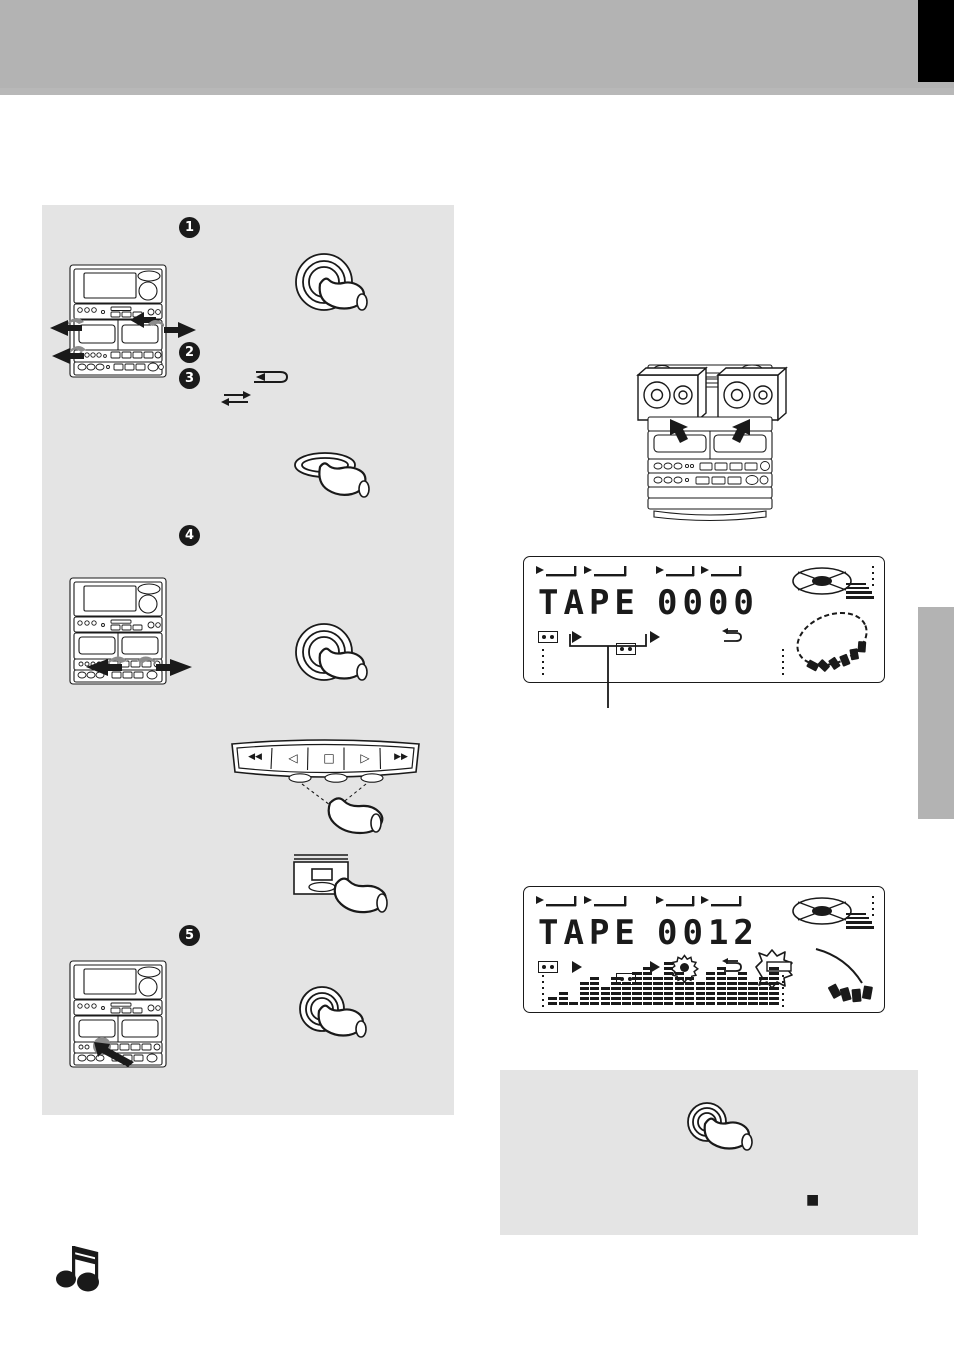  Describe the element at coordinates (833, 640) in the screenshot. I see `lcd1-disc-tray-icon` at that location.